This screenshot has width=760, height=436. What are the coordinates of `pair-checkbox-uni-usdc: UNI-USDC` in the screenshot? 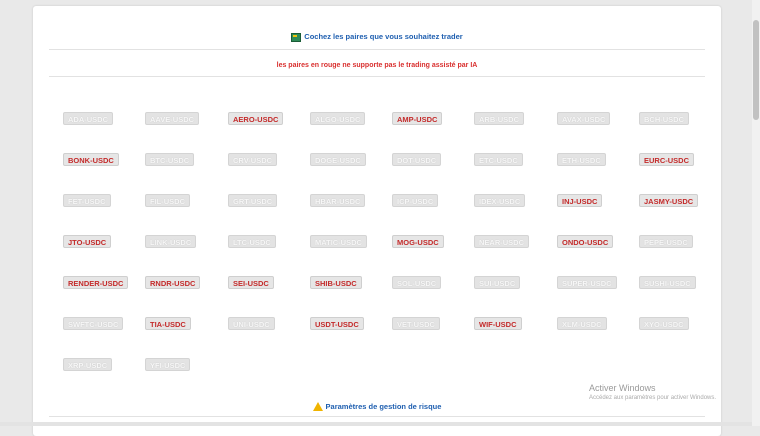 It's located at (251, 323).